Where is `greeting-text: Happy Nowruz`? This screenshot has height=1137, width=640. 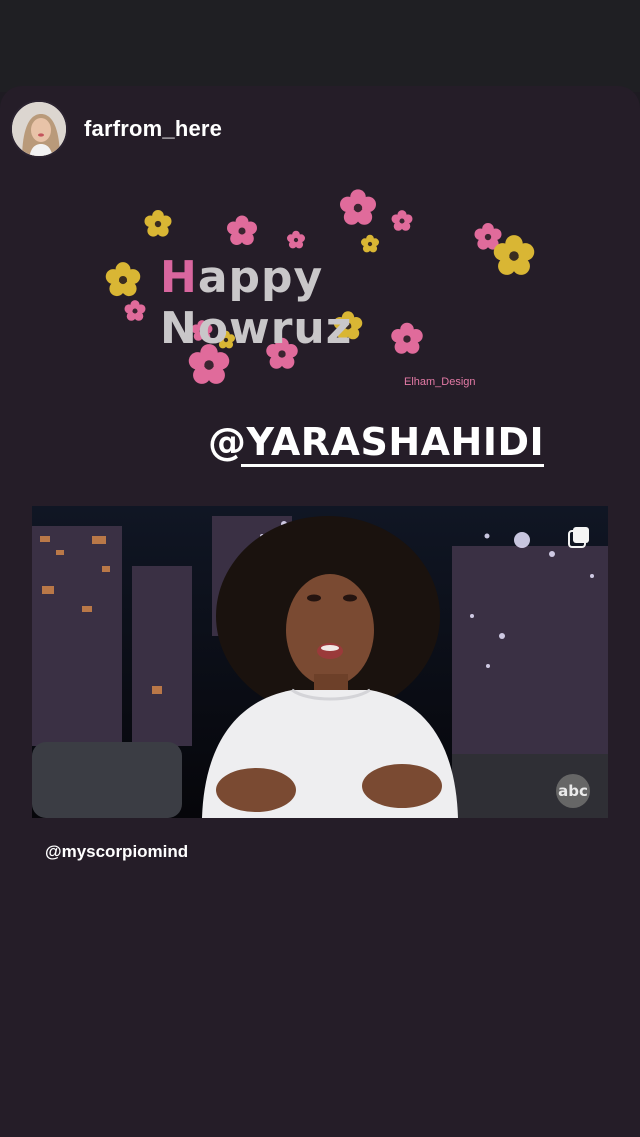
greeting-text: Happy Nowruz is located at coordinates (320, 303).